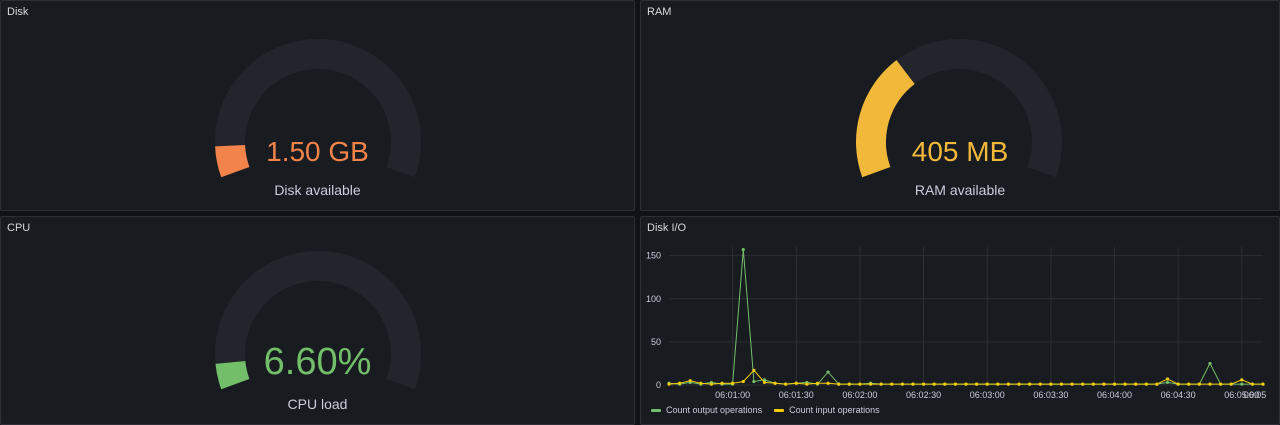 This screenshot has height=425, width=1280. I want to click on x-tick-label: 06:01:00, so click(732, 395).